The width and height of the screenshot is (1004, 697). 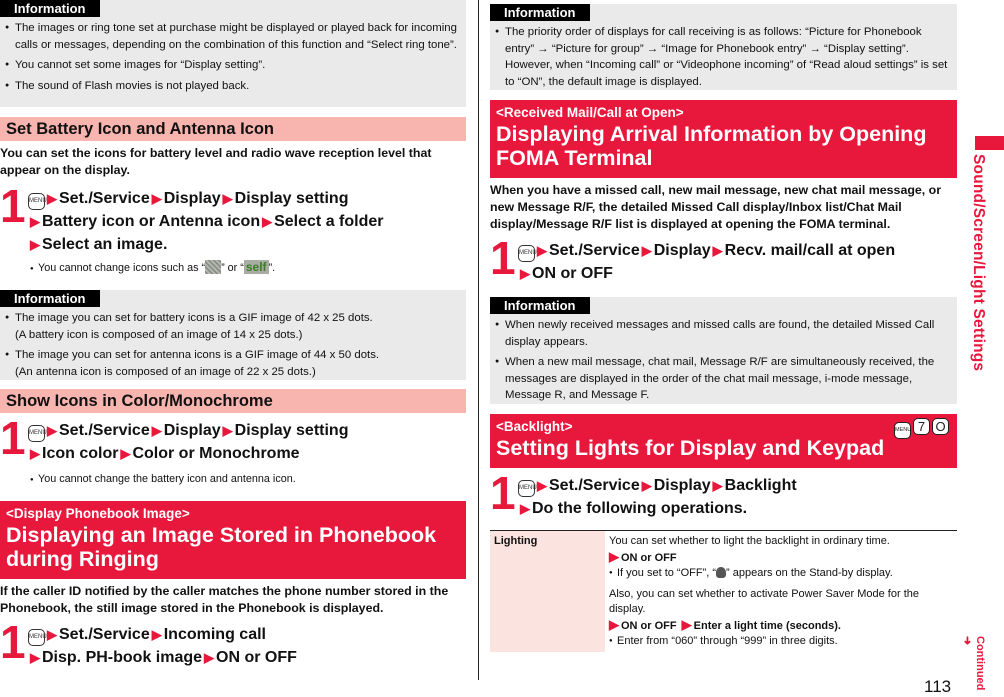 What do you see at coordinates (690, 448) in the screenshot?
I see `section-title: Setting Lights for Display and Keypad` at bounding box center [690, 448].